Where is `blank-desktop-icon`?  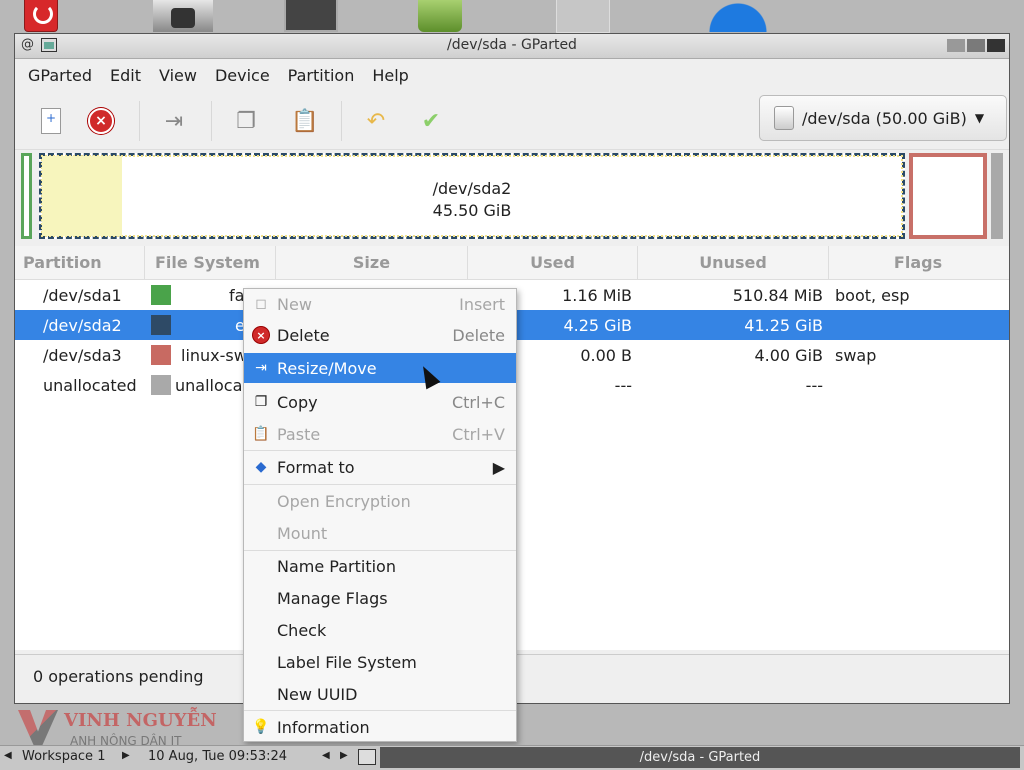 blank-desktop-icon is located at coordinates (583, 16).